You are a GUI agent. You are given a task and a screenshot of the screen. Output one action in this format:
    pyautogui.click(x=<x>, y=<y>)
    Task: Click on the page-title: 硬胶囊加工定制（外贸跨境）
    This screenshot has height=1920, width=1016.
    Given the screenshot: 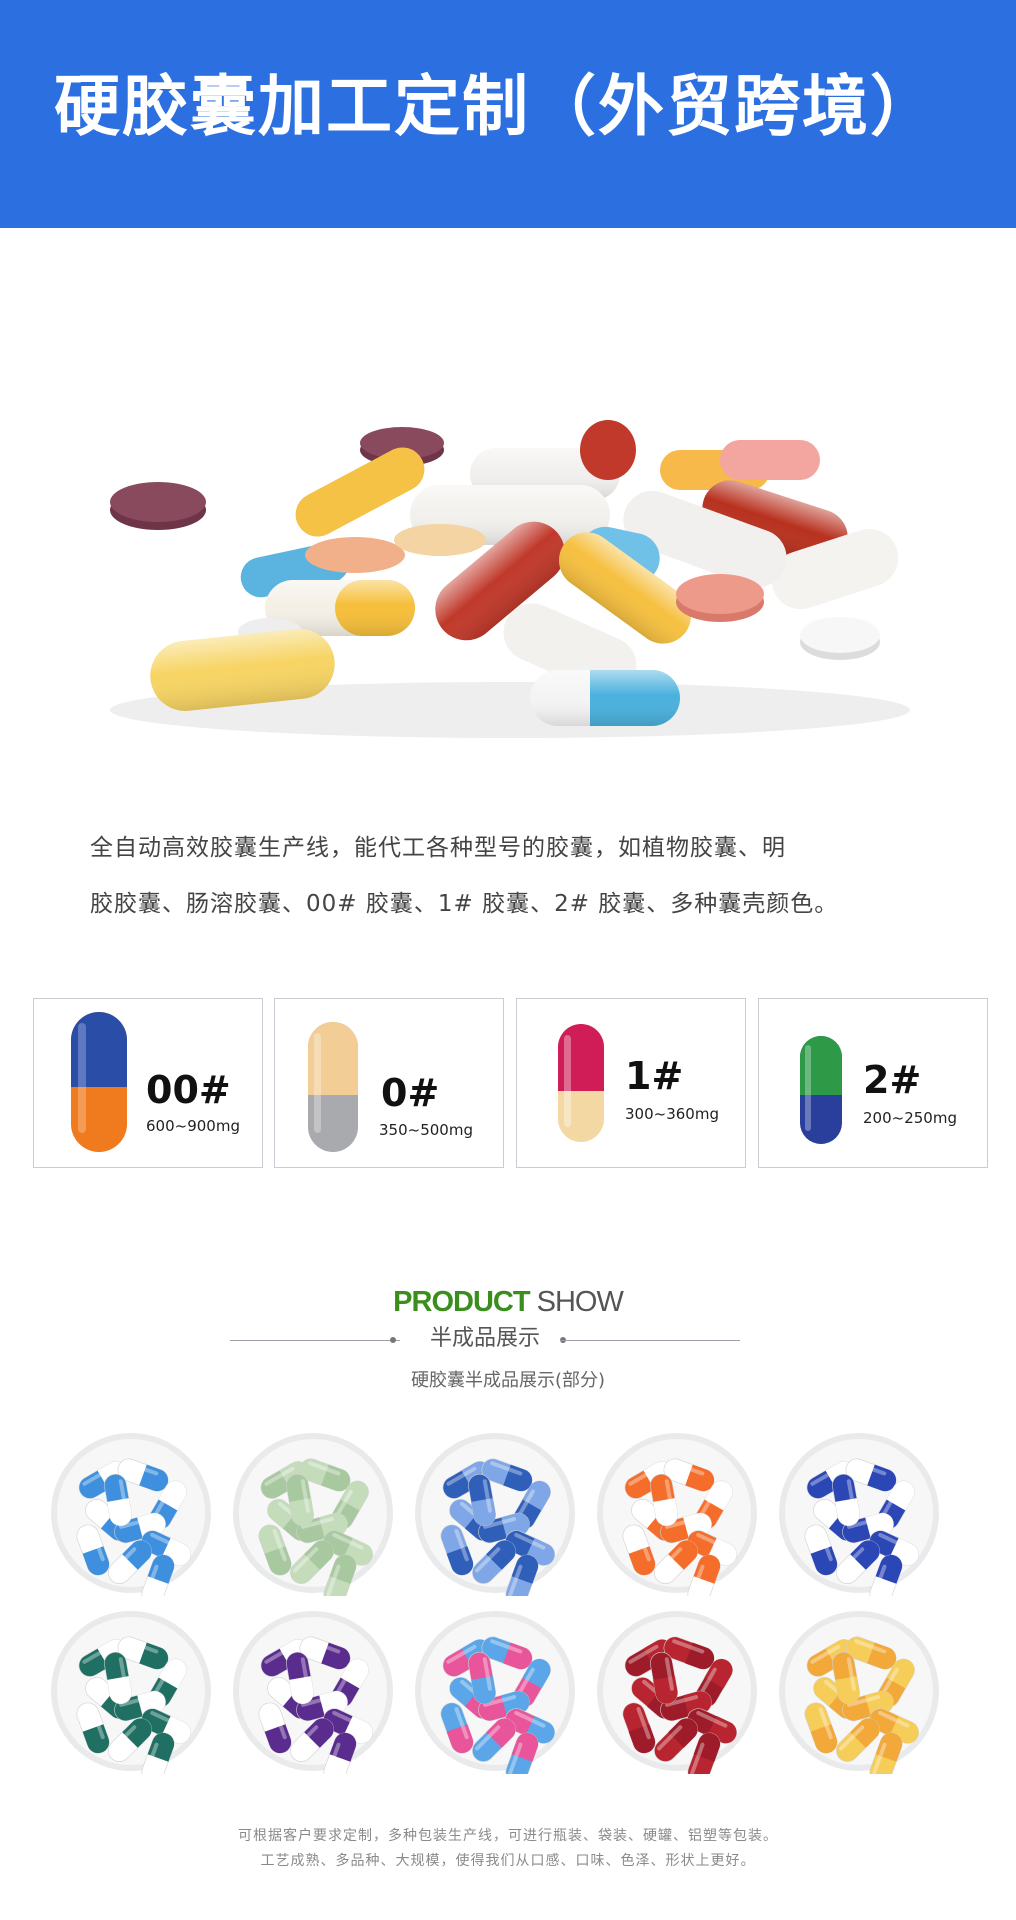 What is the action you would take?
    pyautogui.click(x=496, y=106)
    